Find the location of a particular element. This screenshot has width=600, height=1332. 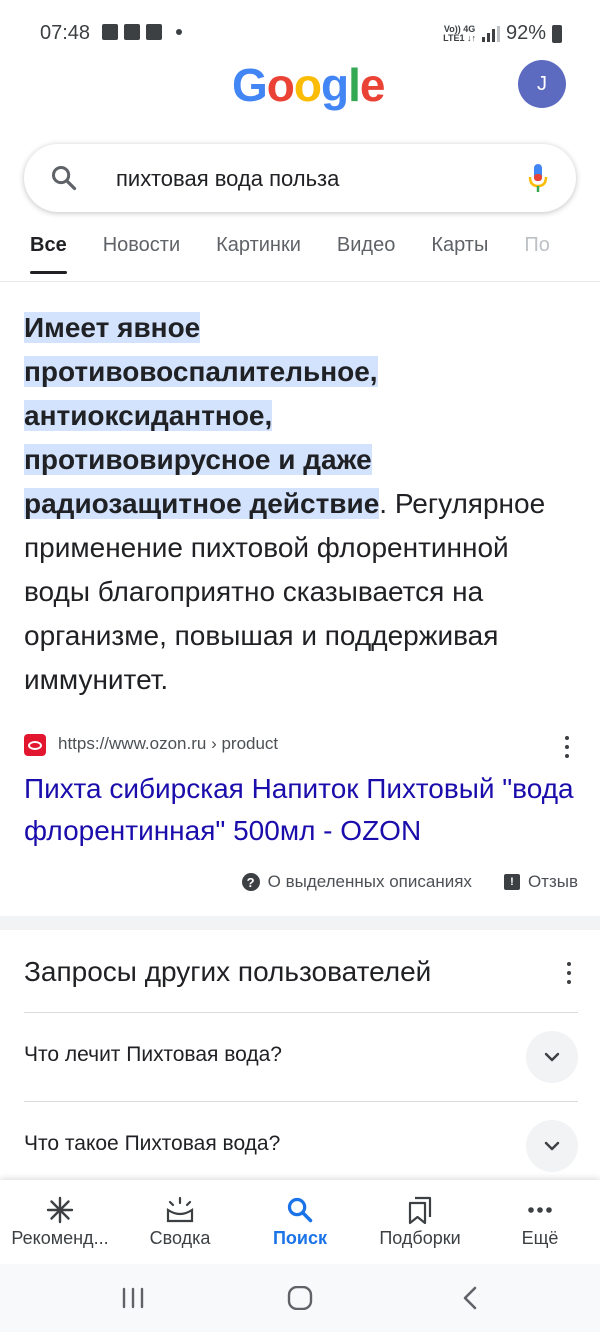

system-navigation-bar is located at coordinates (300, 1298).